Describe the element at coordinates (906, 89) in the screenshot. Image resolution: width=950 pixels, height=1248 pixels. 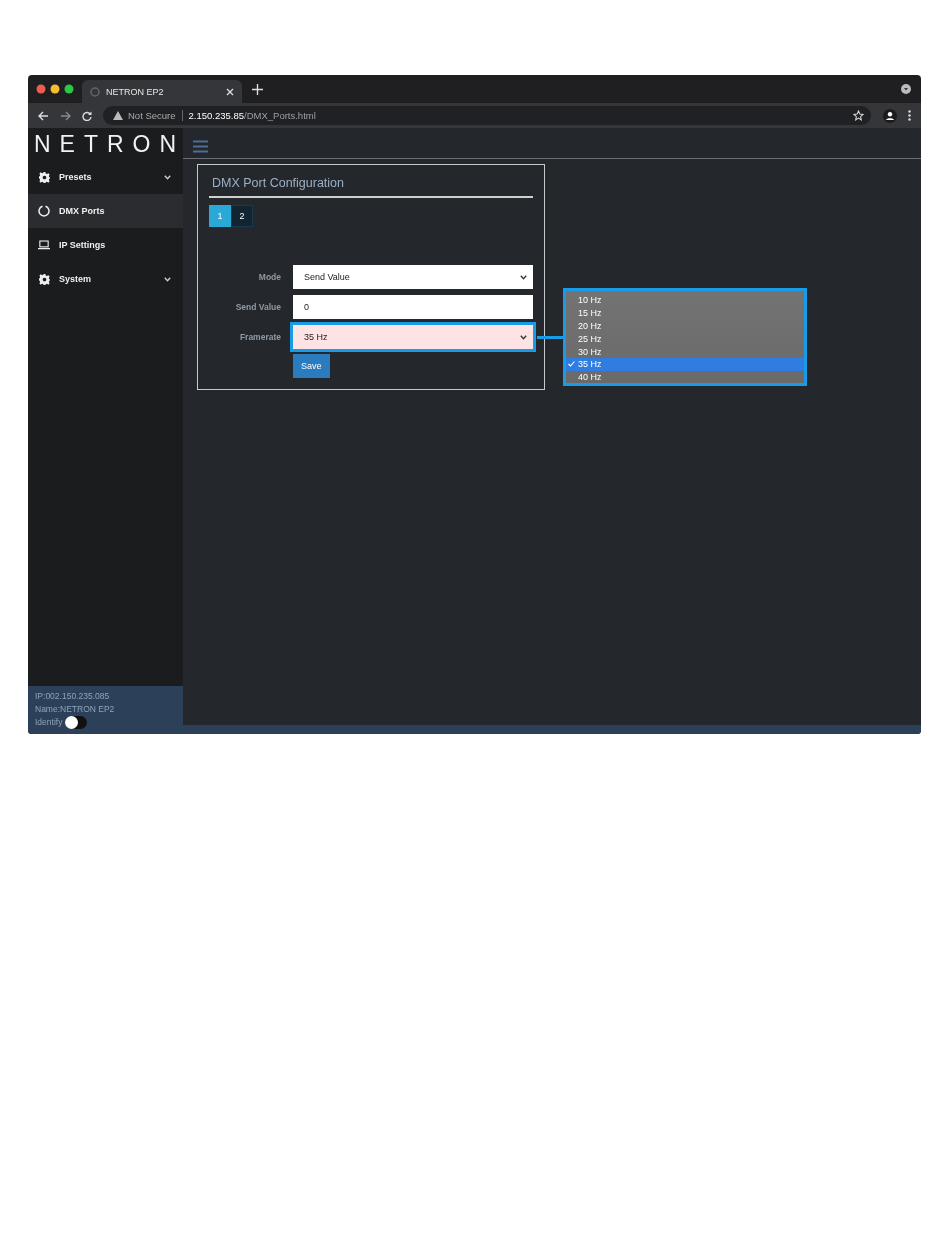
I see `tab-search-icon` at that location.